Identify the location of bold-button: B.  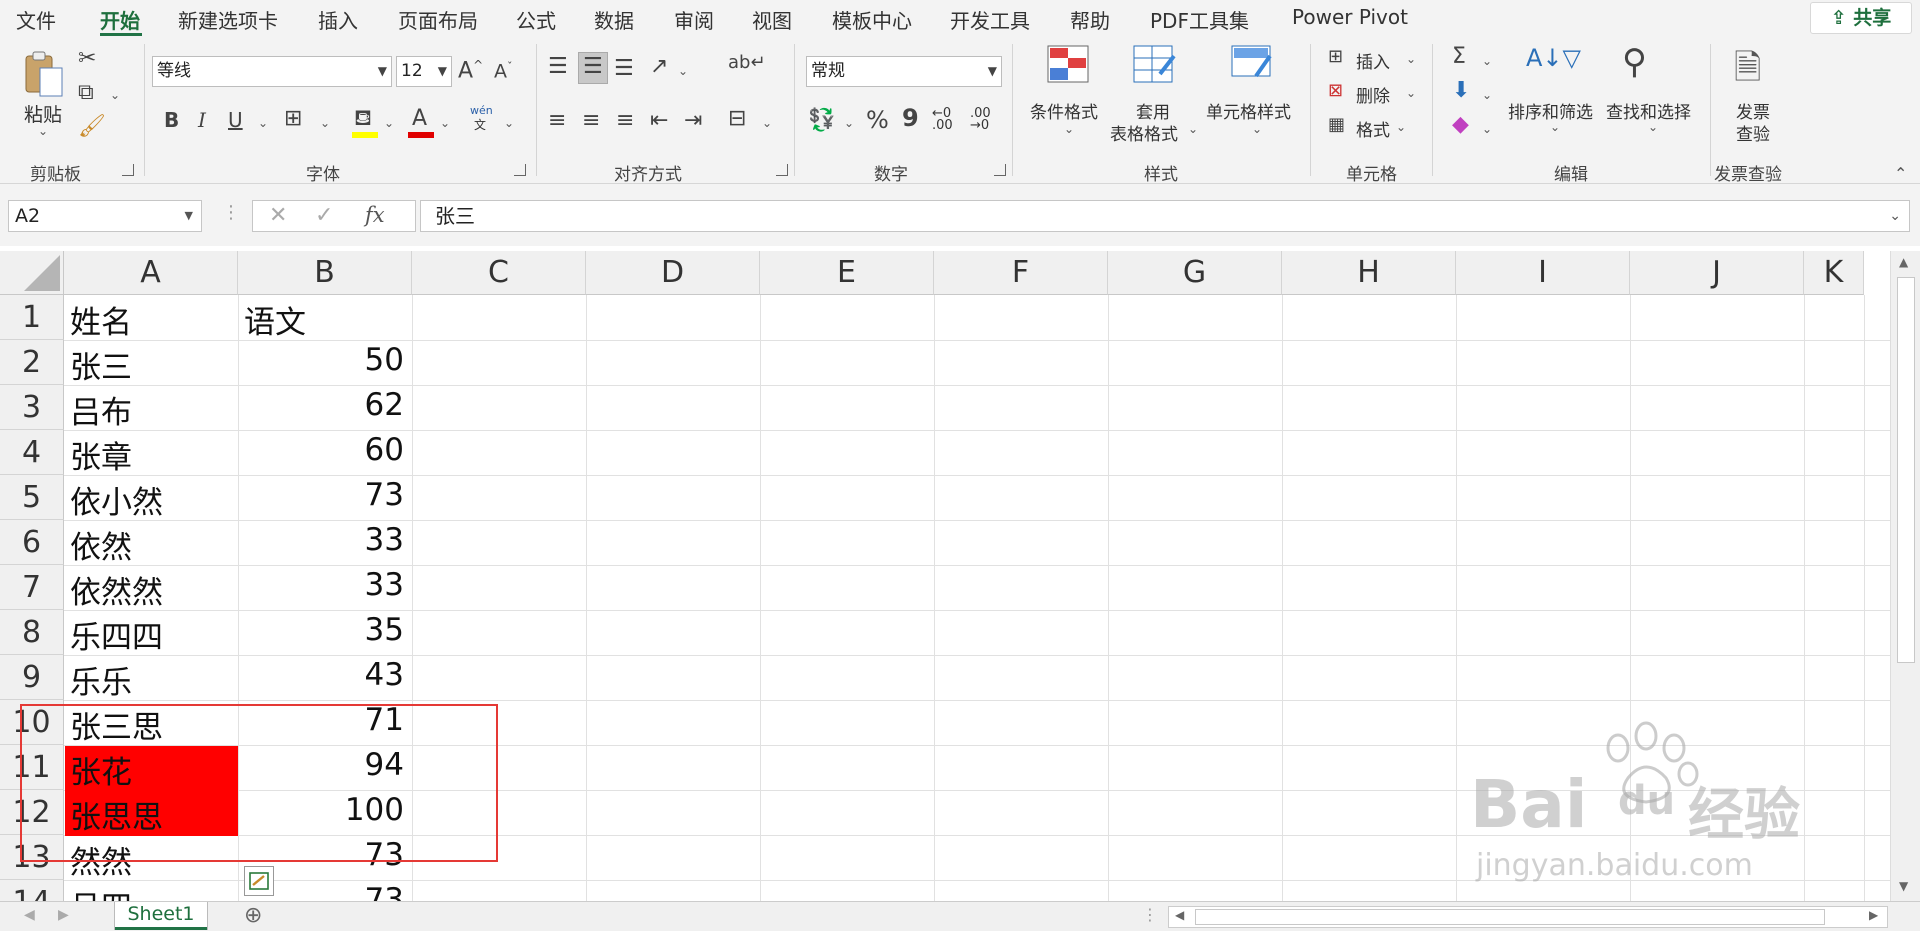
(171, 120).